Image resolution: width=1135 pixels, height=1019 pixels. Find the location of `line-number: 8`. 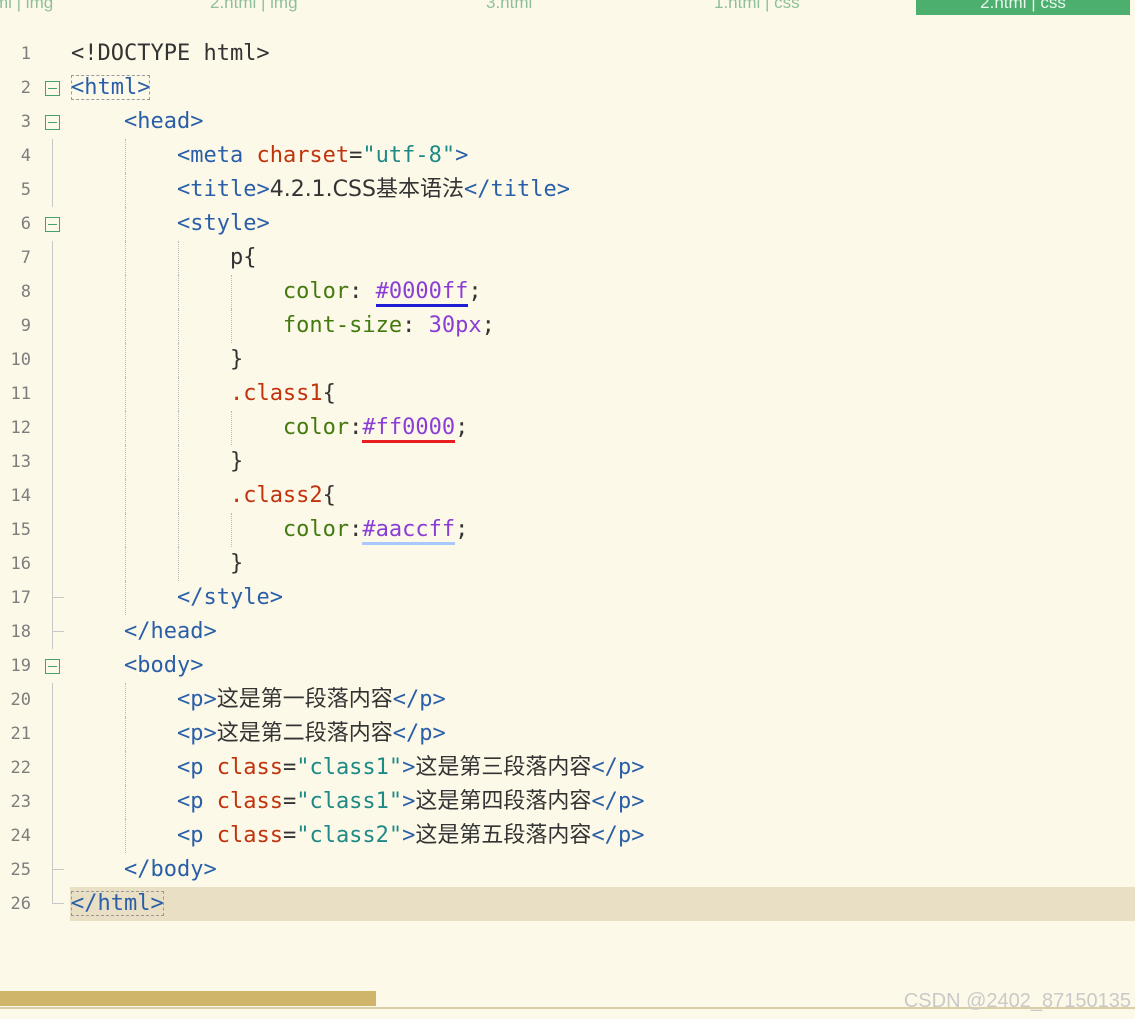

line-number: 8 is located at coordinates (25, 292).